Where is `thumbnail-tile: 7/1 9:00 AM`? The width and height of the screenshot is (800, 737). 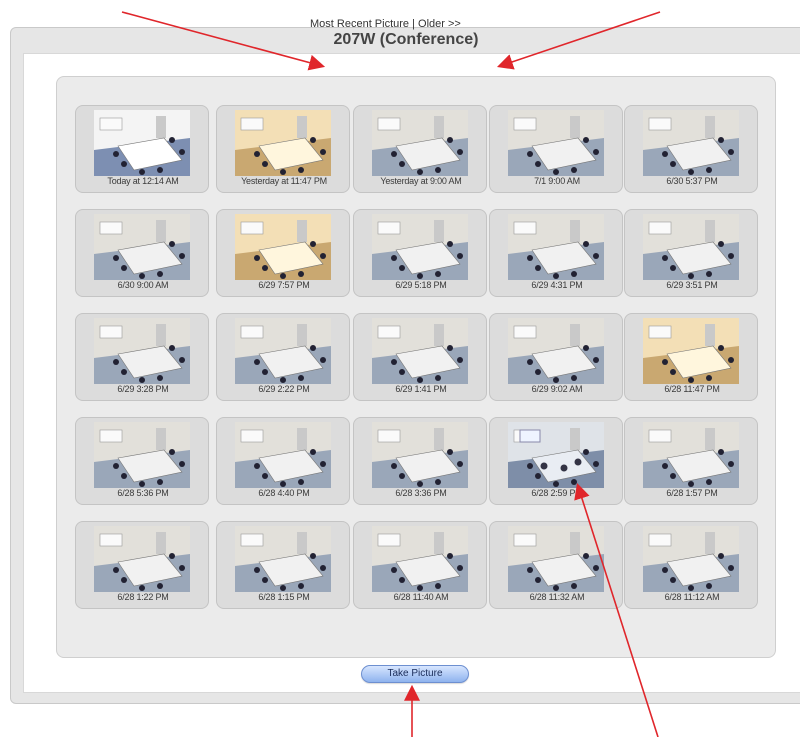
thumbnail-tile: 7/1 9:00 AM is located at coordinates (556, 149).